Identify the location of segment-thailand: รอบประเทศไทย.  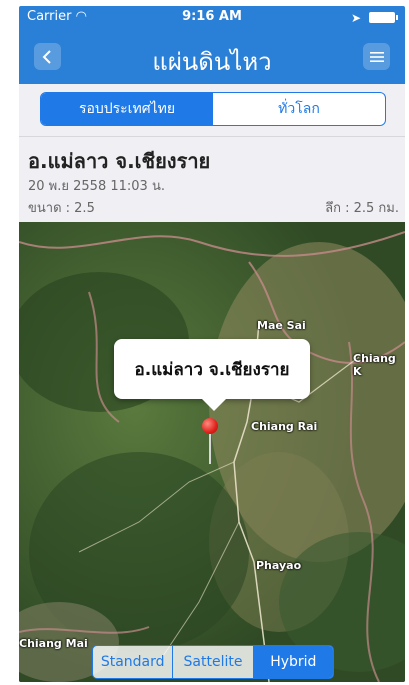
(127, 109).